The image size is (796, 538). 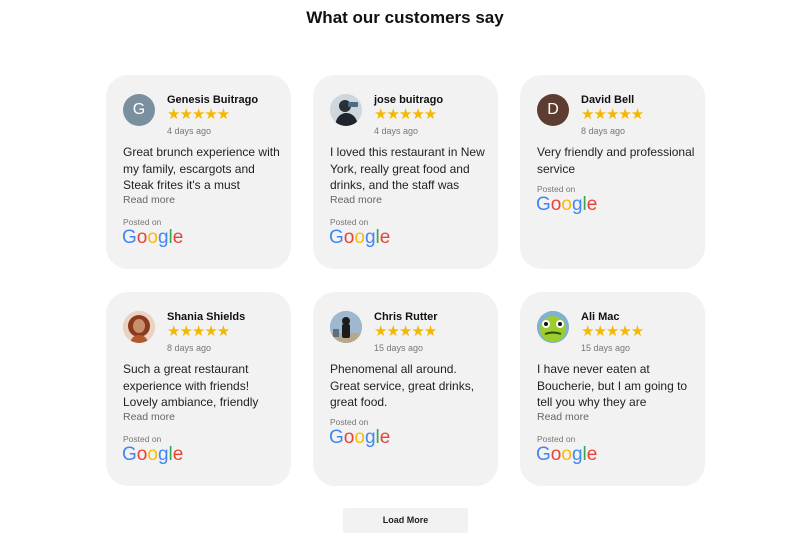 I want to click on frog-avatar-icon, so click(x=553, y=327).